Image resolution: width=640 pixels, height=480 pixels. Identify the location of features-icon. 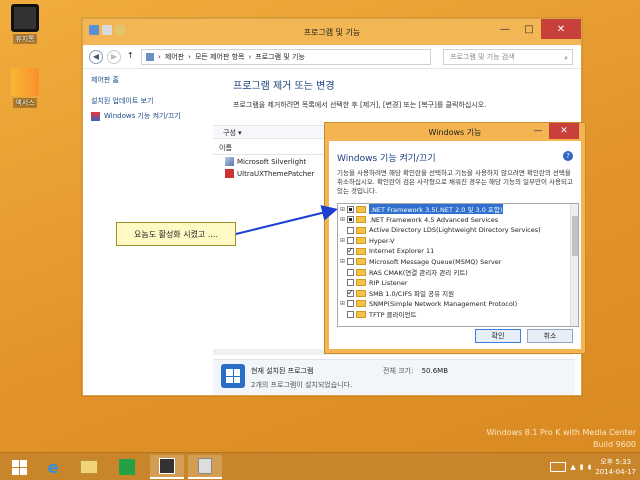
(205, 466).